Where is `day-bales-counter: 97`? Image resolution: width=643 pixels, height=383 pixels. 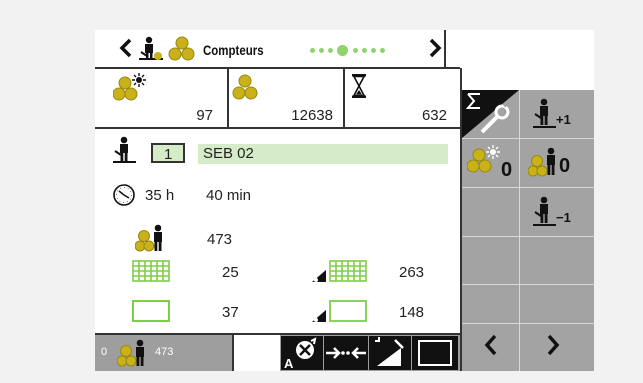 day-bales-counter: 97 is located at coordinates (161, 98).